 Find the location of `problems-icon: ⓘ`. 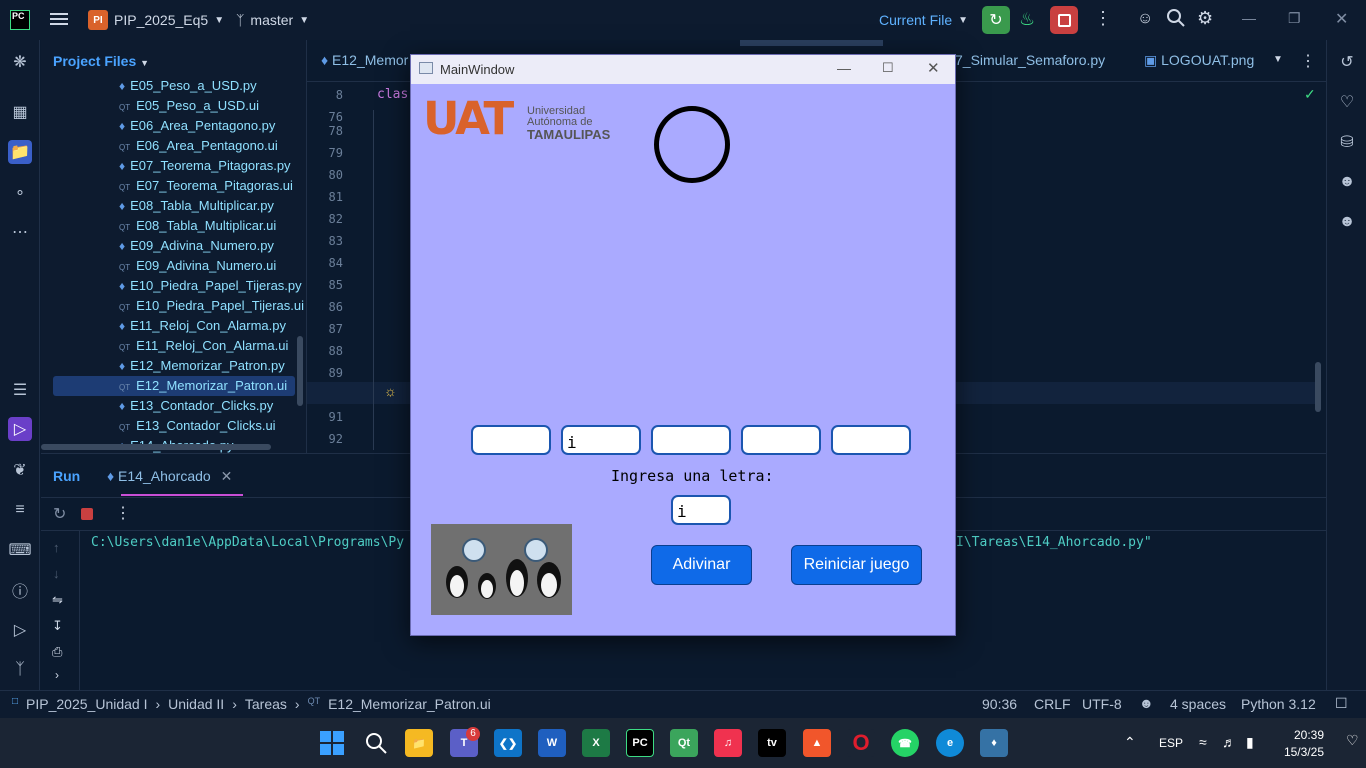

problems-icon: ⓘ is located at coordinates (20, 590).